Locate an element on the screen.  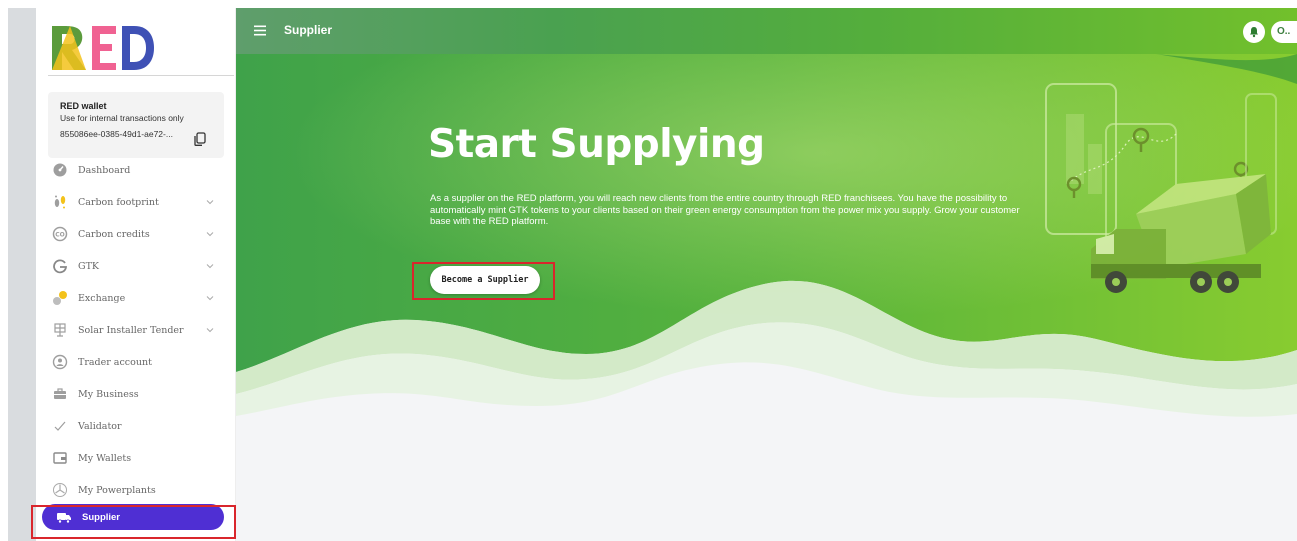
highlight-box-supplier-nav is located at coordinates (133, 522).